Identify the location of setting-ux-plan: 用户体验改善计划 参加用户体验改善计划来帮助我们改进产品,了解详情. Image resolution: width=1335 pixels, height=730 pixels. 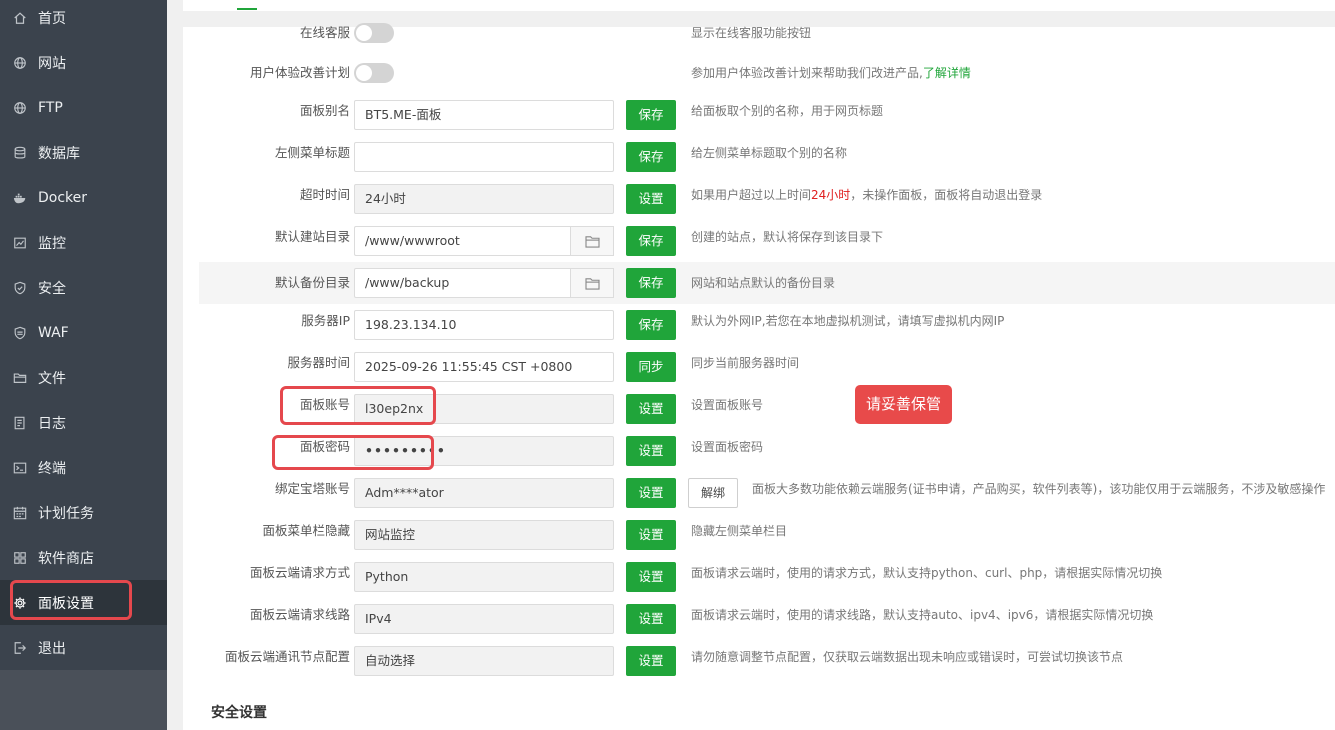
(767, 73).